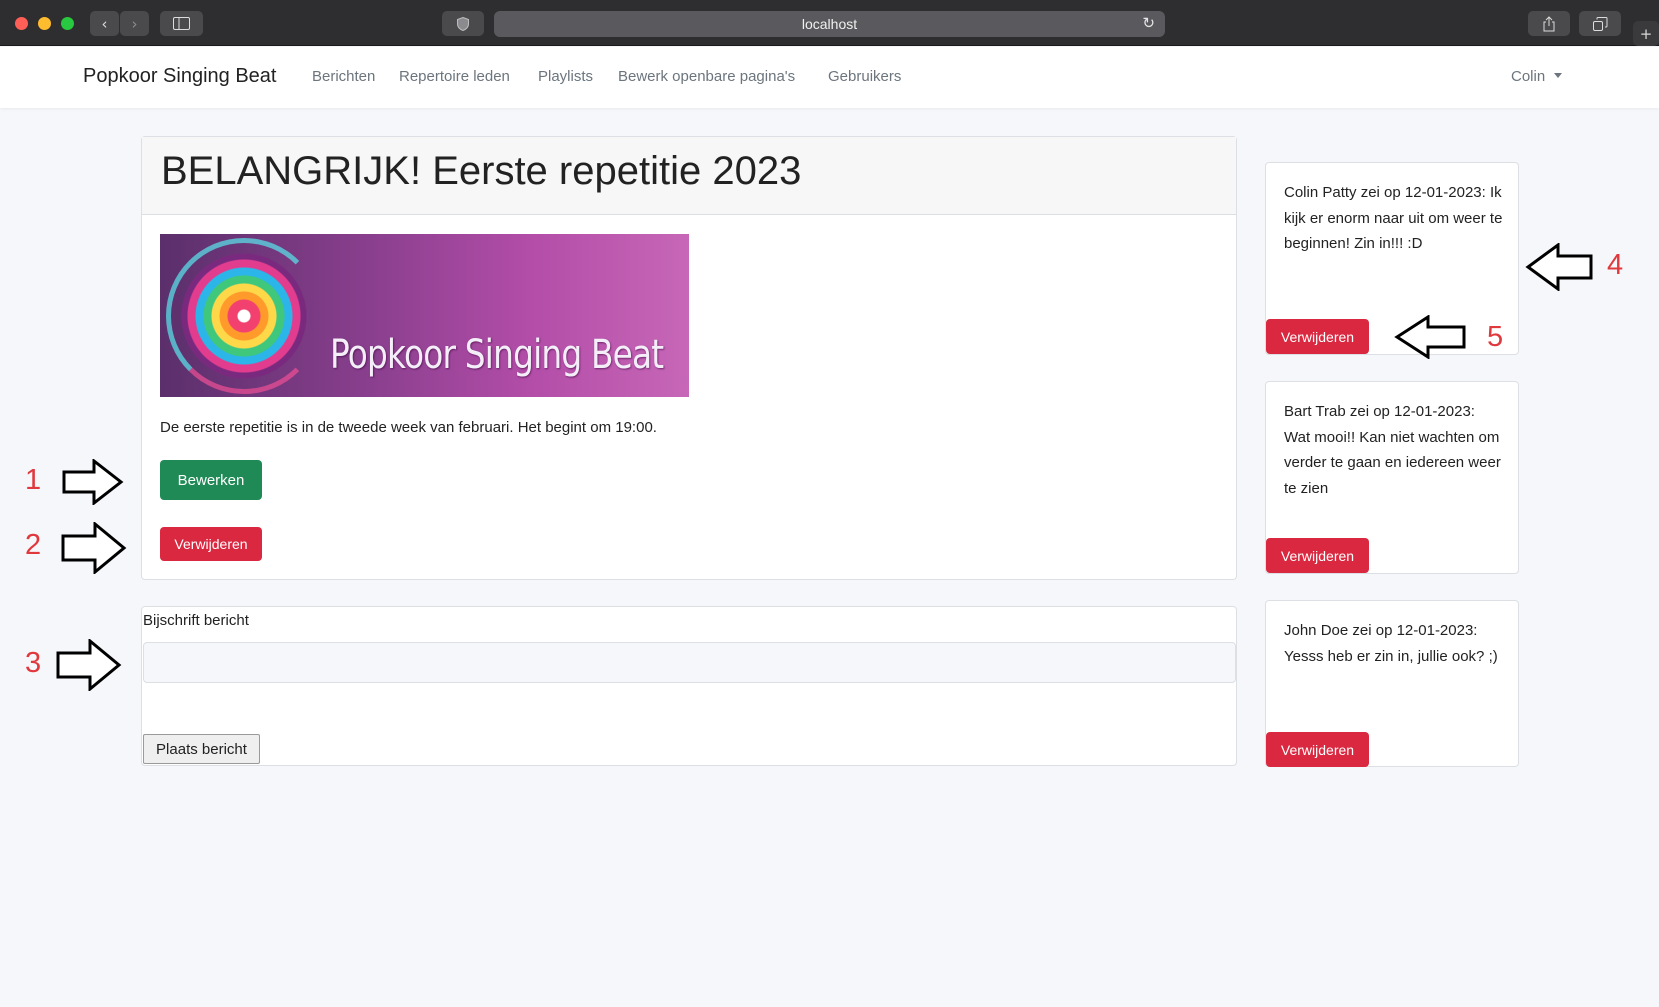  Describe the element at coordinates (196, 620) in the screenshot. I see `comment-input-label: Bijschrift bericht` at that location.